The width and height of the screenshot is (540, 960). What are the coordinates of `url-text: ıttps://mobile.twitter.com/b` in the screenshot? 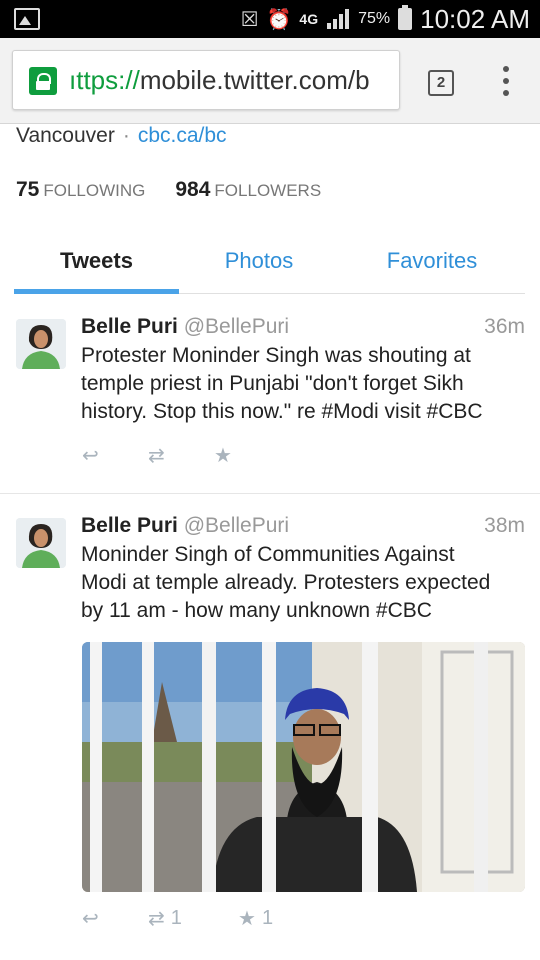 It's located at (219, 80).